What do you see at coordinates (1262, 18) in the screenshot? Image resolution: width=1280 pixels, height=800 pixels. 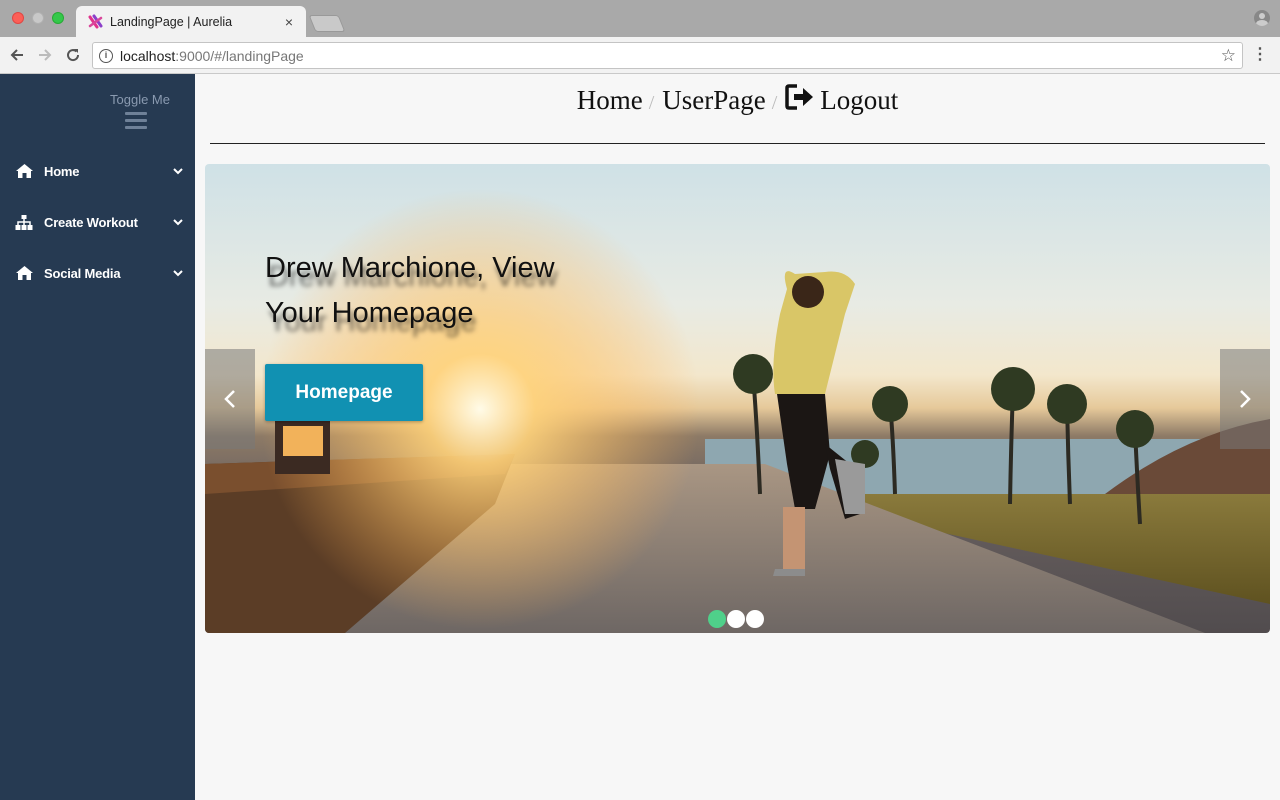 I see `profile-icon` at bounding box center [1262, 18].